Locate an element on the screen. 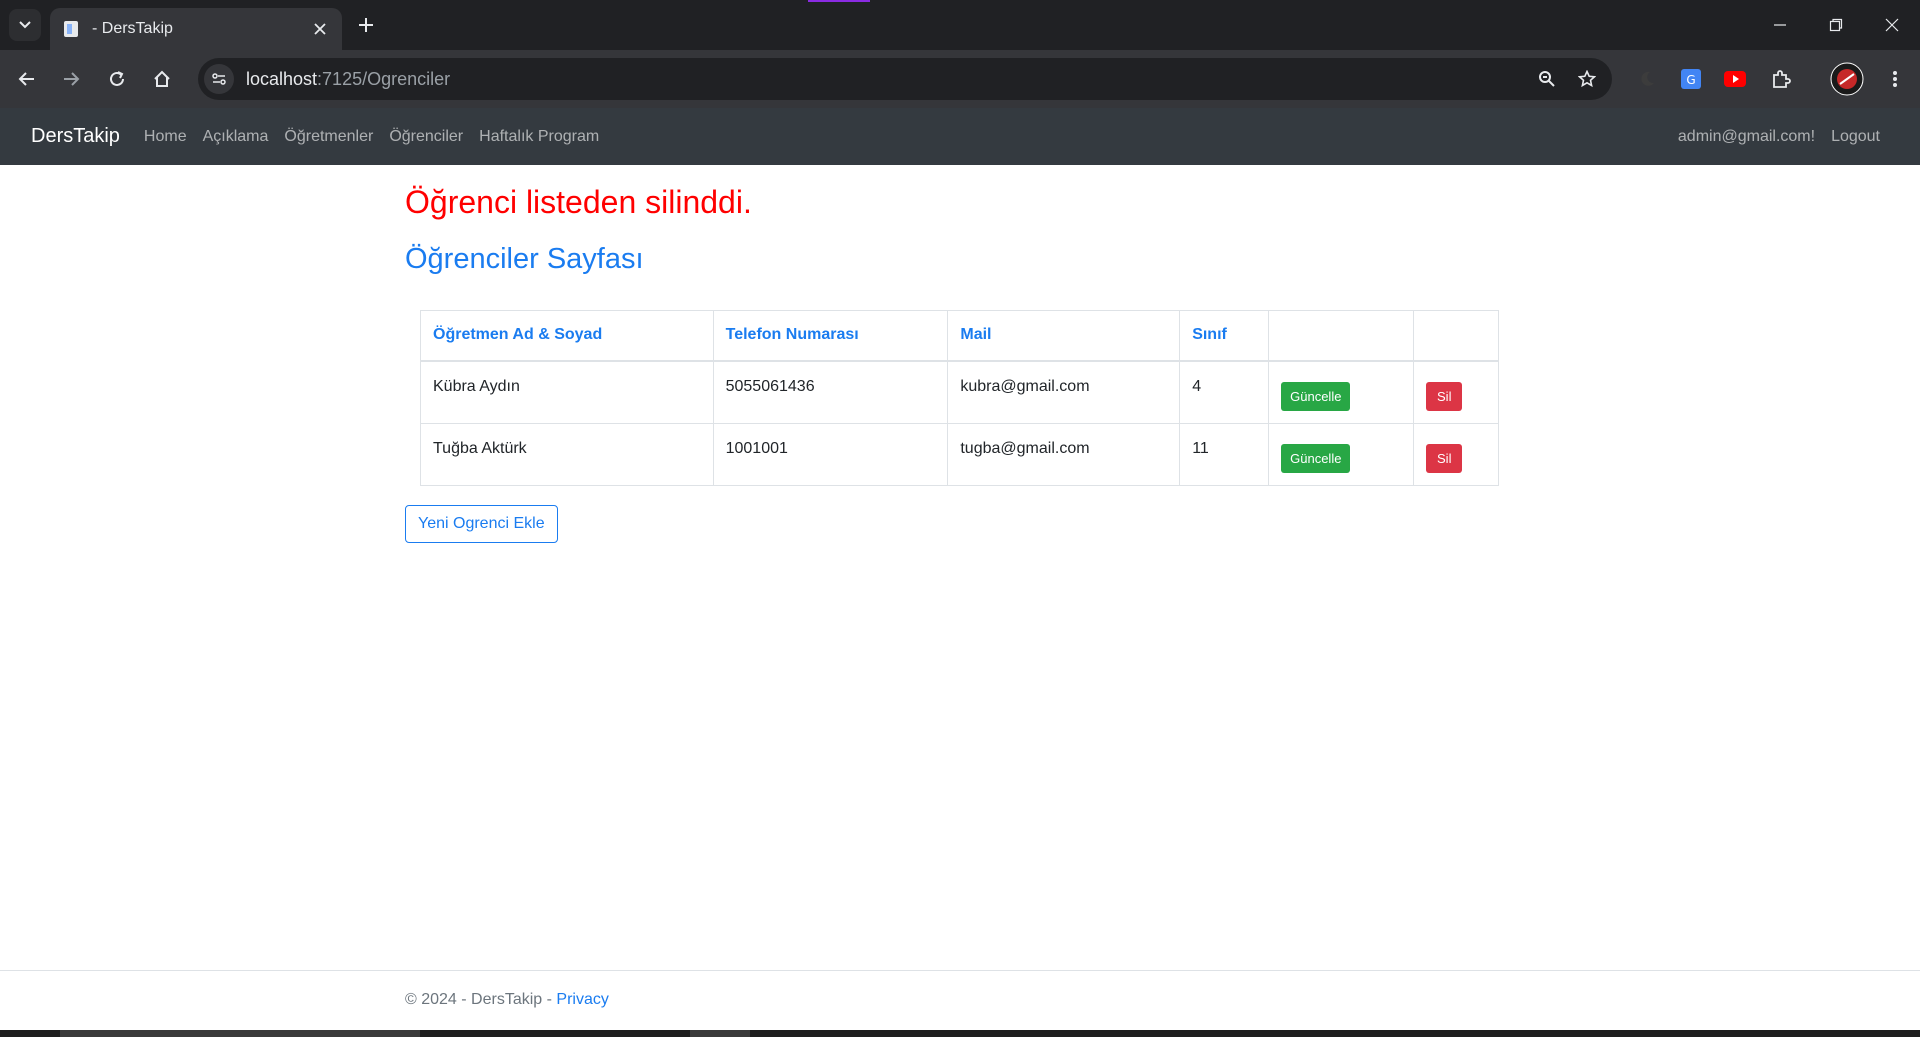 The width and height of the screenshot is (1920, 1037). reload-button is located at coordinates (117, 79).